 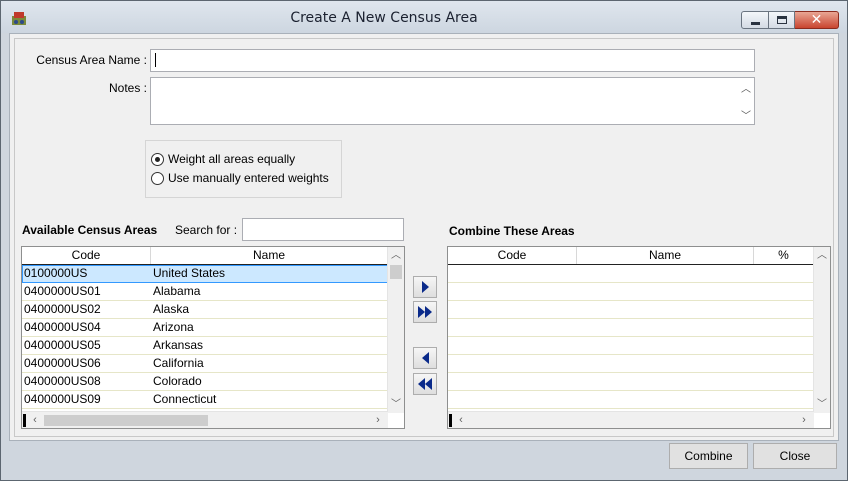 I want to click on notes-input: ︿ ﹀, so click(x=452, y=101).